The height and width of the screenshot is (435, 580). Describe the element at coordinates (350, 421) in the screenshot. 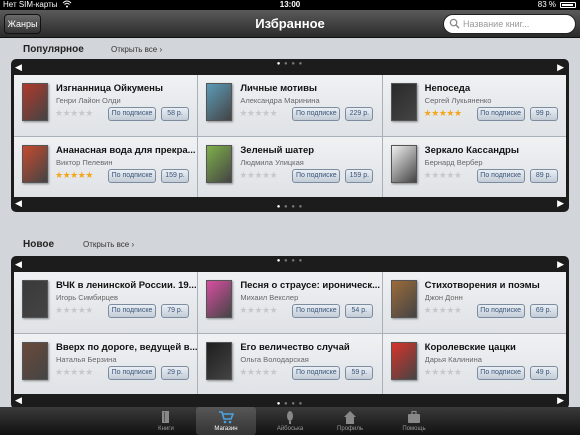

I see `tab-profile: Профиль` at that location.